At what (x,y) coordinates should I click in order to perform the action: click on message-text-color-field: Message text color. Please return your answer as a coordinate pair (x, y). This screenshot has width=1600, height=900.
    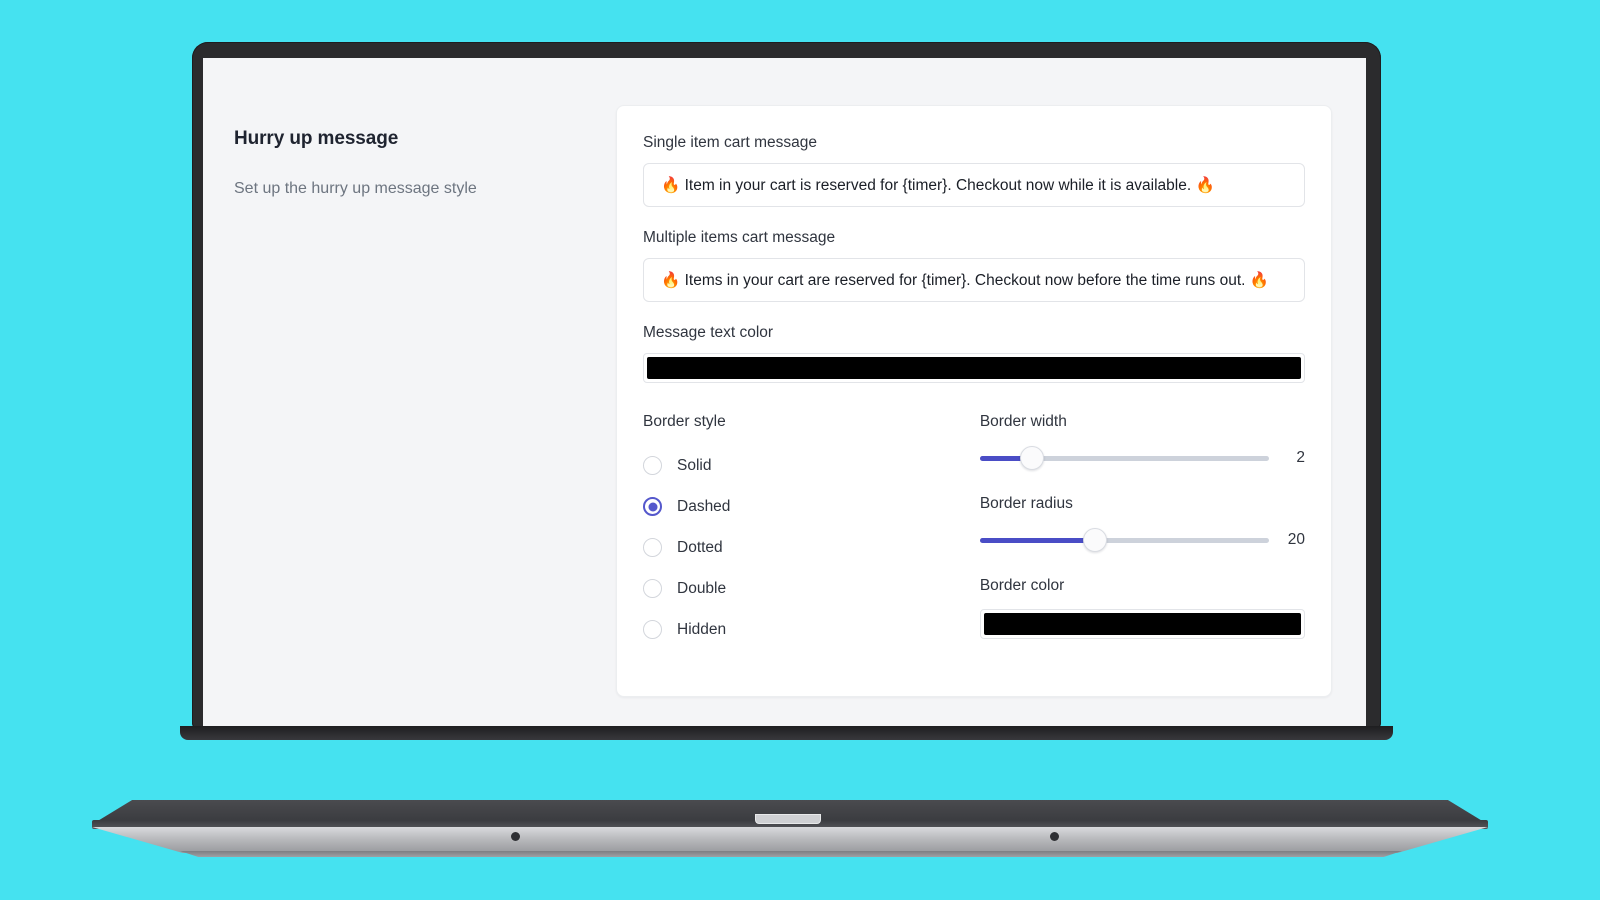
    Looking at the image, I should click on (974, 353).